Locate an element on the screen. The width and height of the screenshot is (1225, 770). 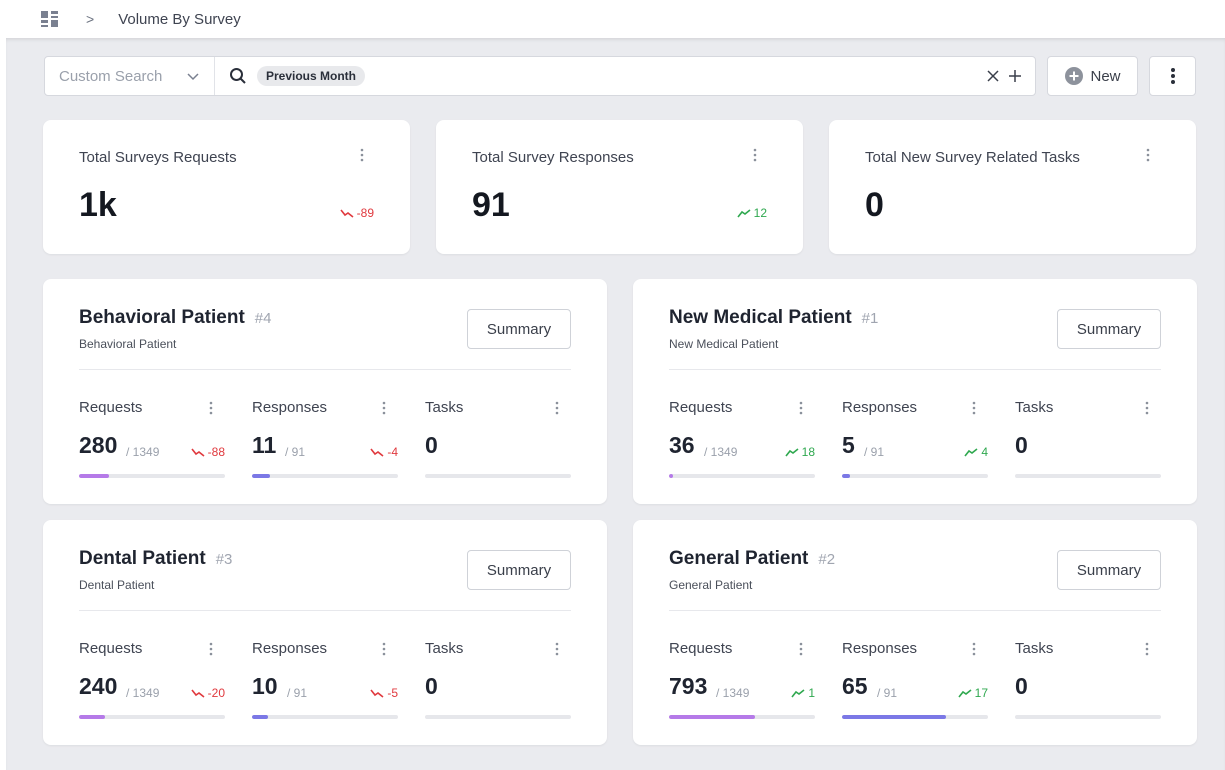
search-bar: Custom Search Previous Month is located at coordinates (540, 76).